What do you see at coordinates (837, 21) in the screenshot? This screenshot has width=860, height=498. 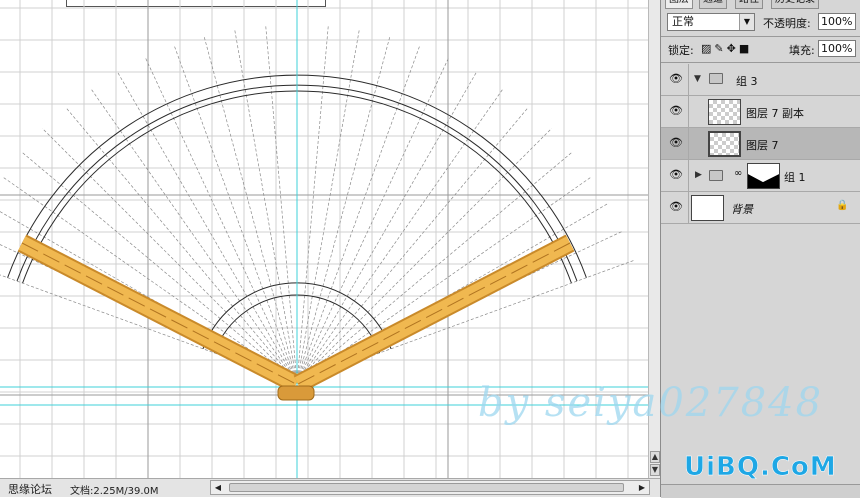 I see `opacity-field: 100%` at bounding box center [837, 21].